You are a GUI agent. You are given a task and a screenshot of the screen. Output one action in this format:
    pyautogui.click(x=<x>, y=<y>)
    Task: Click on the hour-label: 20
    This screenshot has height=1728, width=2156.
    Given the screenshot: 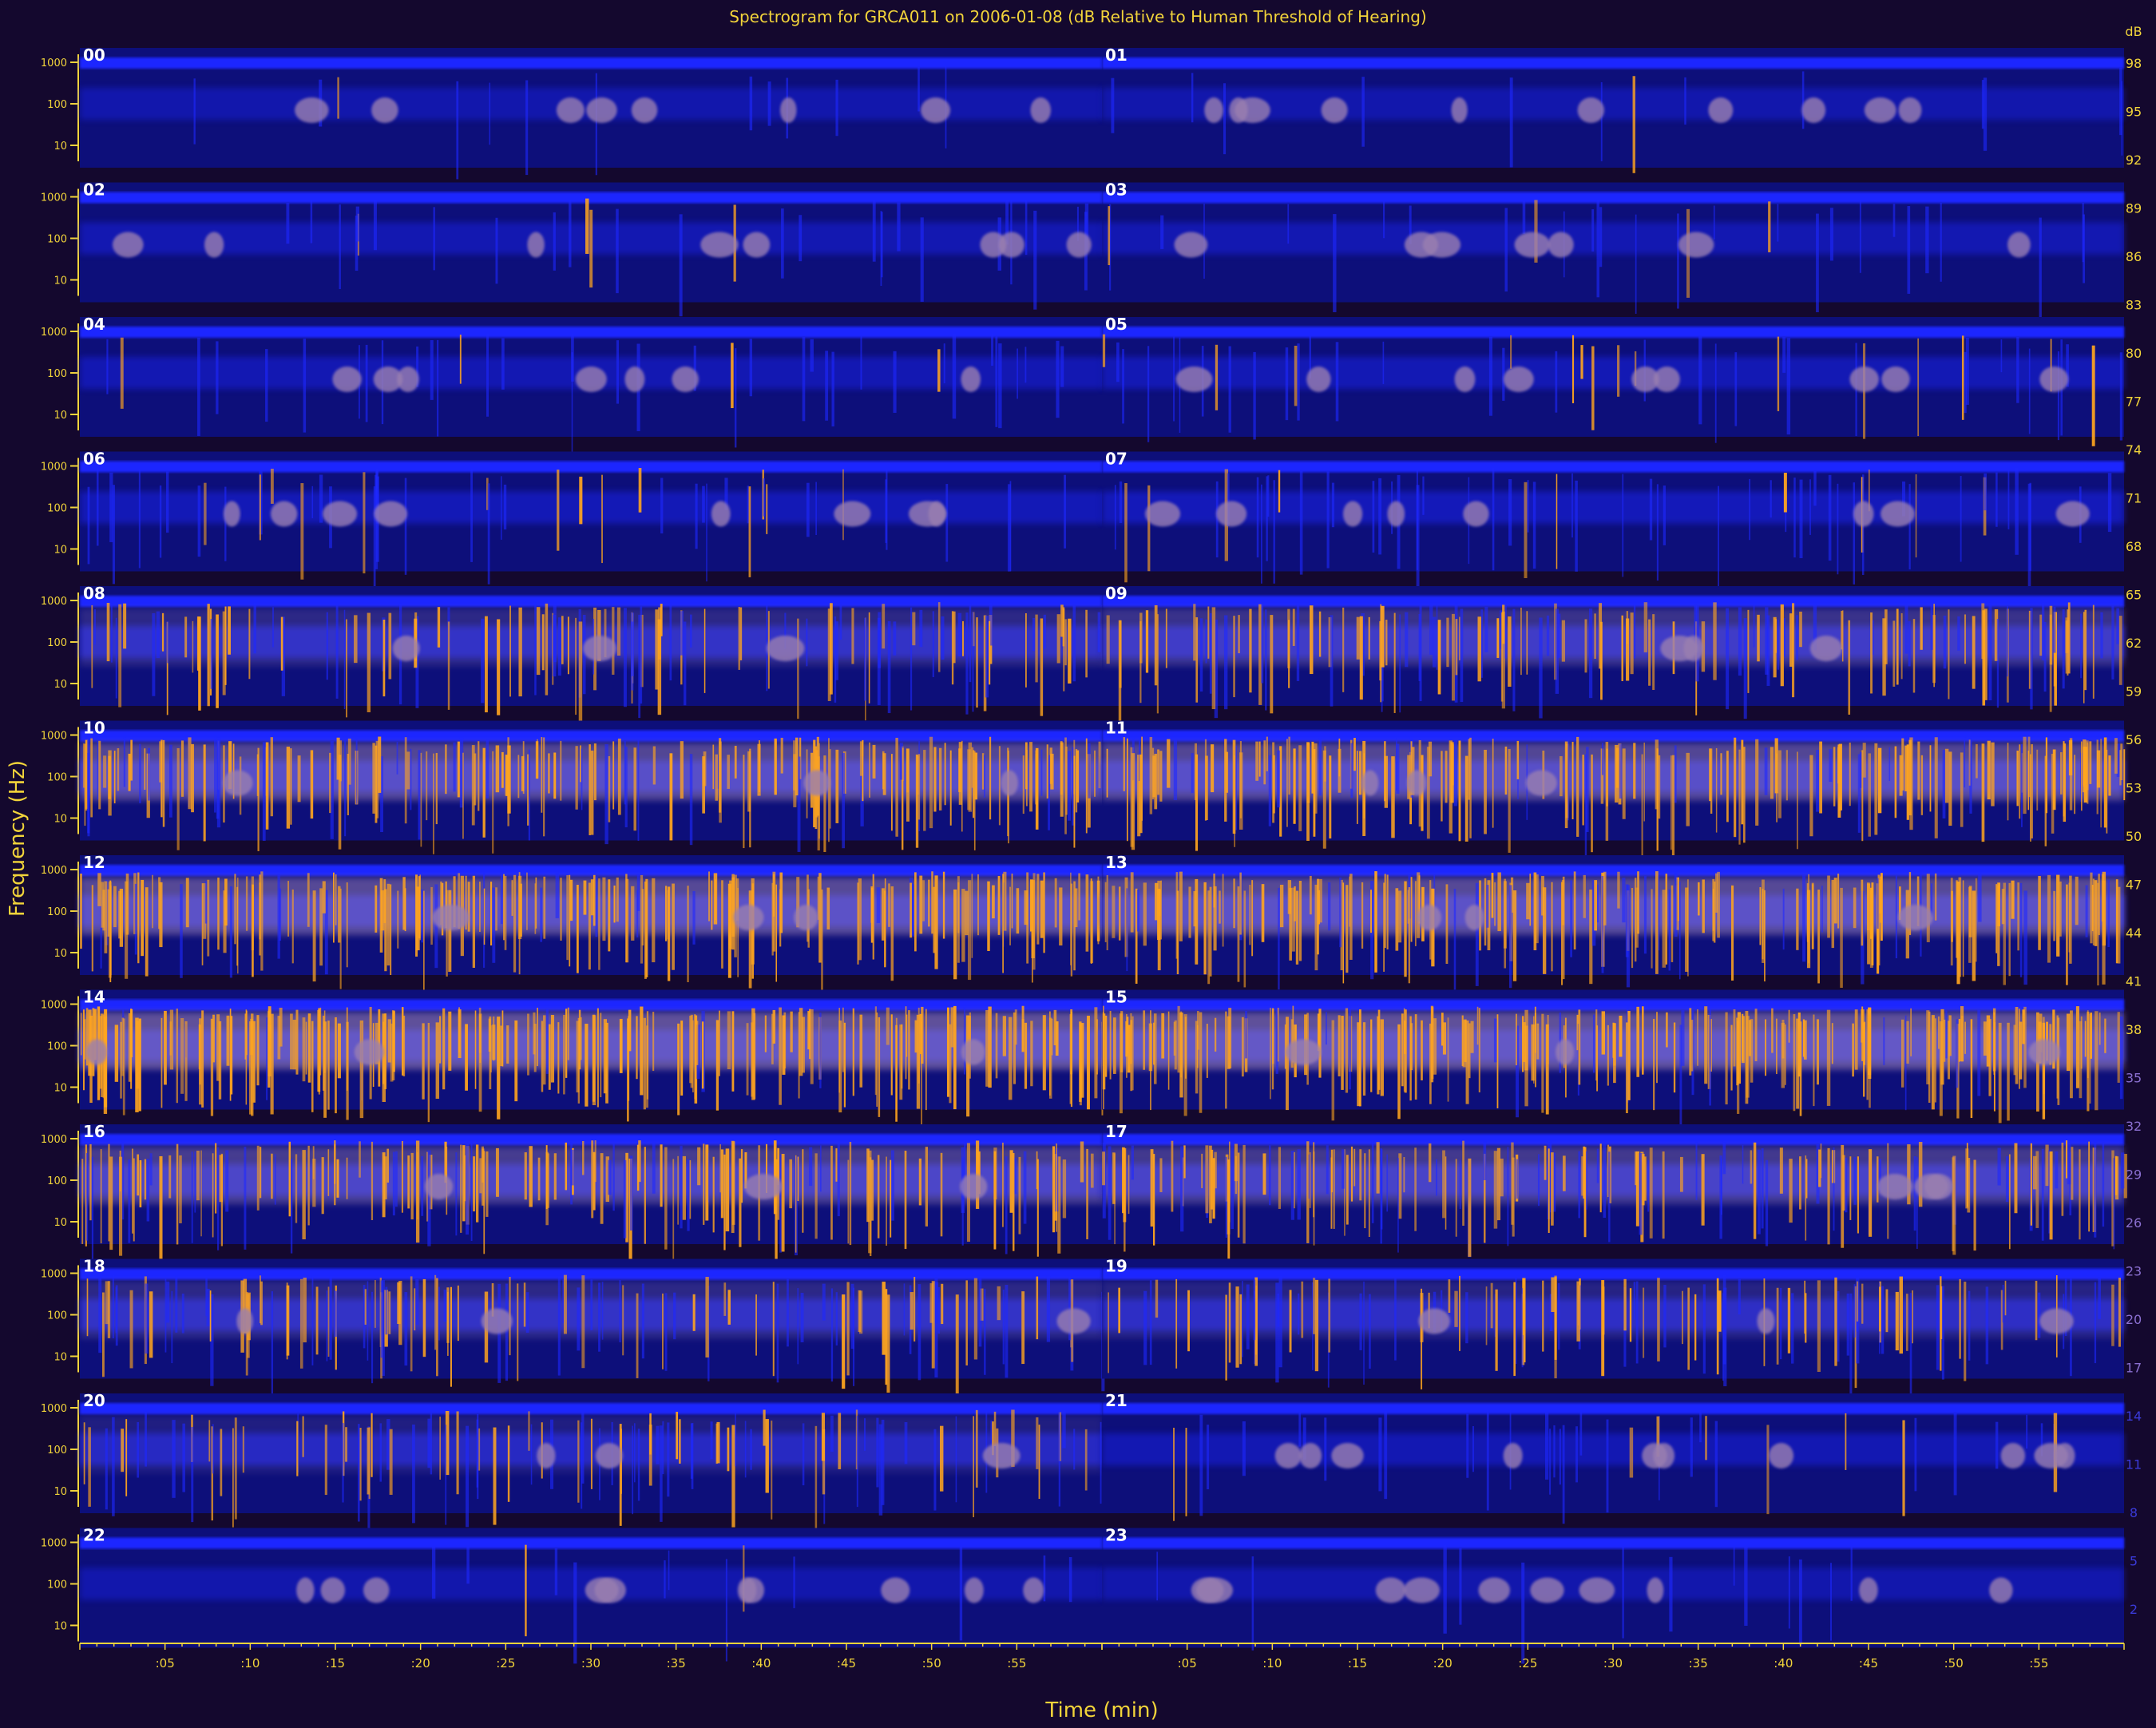 What is the action you would take?
    pyautogui.click(x=94, y=1400)
    